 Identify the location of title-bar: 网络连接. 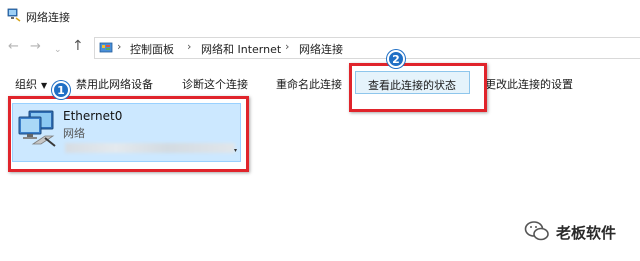
(320, 17).